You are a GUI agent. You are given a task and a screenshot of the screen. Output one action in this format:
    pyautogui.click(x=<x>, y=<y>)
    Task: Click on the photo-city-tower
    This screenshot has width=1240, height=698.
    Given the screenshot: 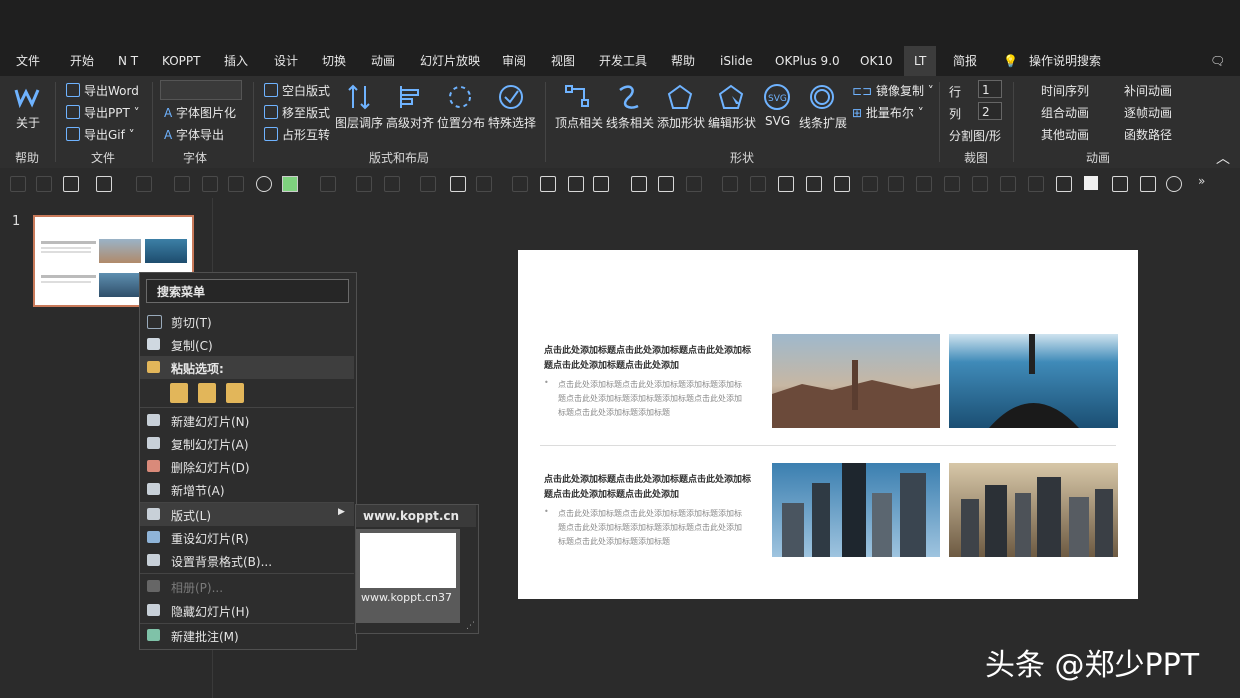 What is the action you would take?
    pyautogui.click(x=856, y=381)
    